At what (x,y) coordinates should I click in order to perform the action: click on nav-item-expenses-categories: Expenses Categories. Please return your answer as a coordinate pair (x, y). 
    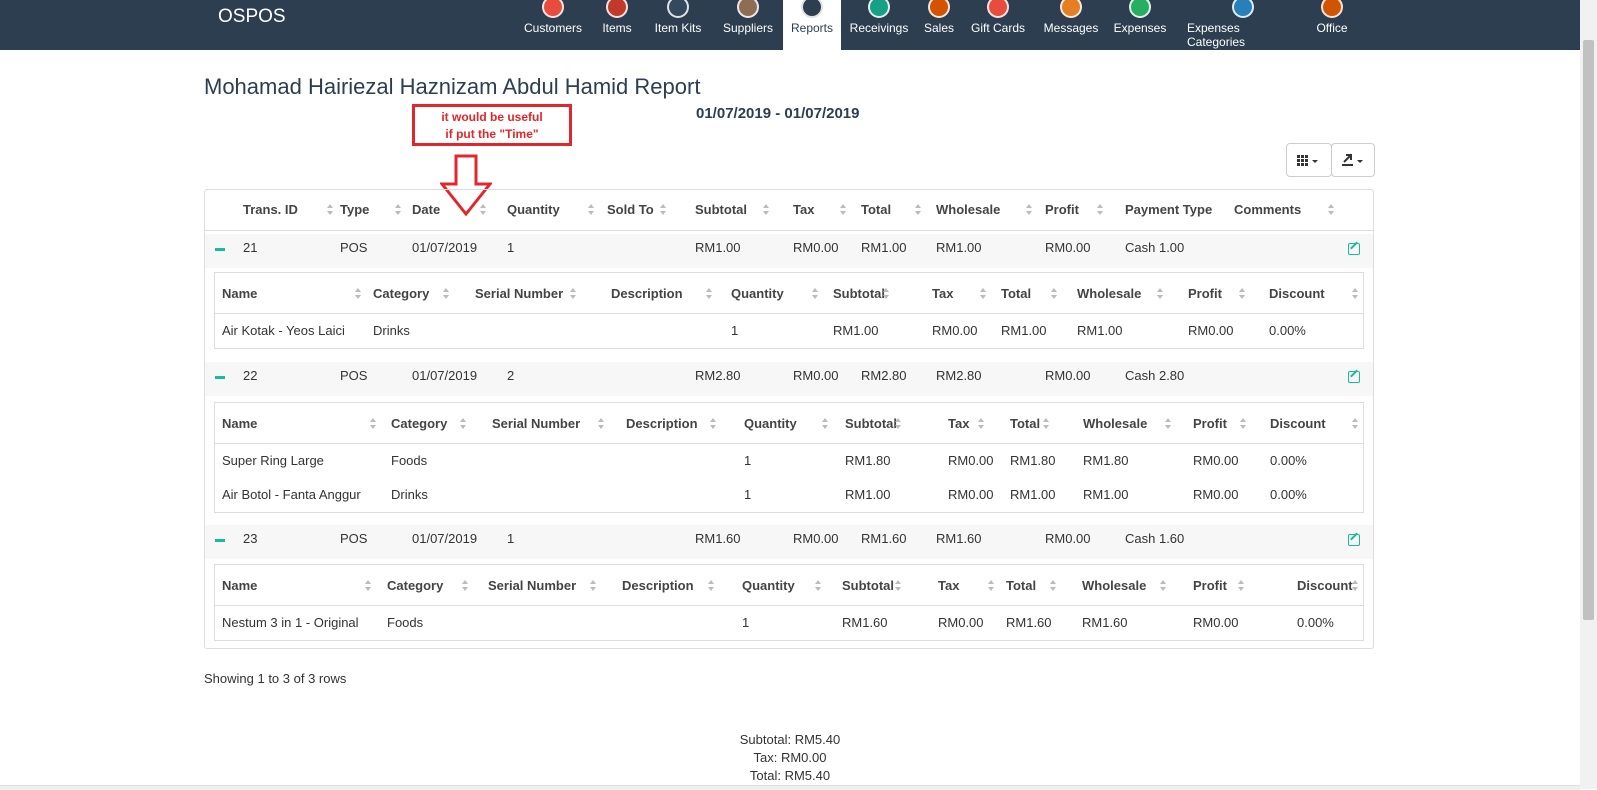
    Looking at the image, I should click on (1243, 25).